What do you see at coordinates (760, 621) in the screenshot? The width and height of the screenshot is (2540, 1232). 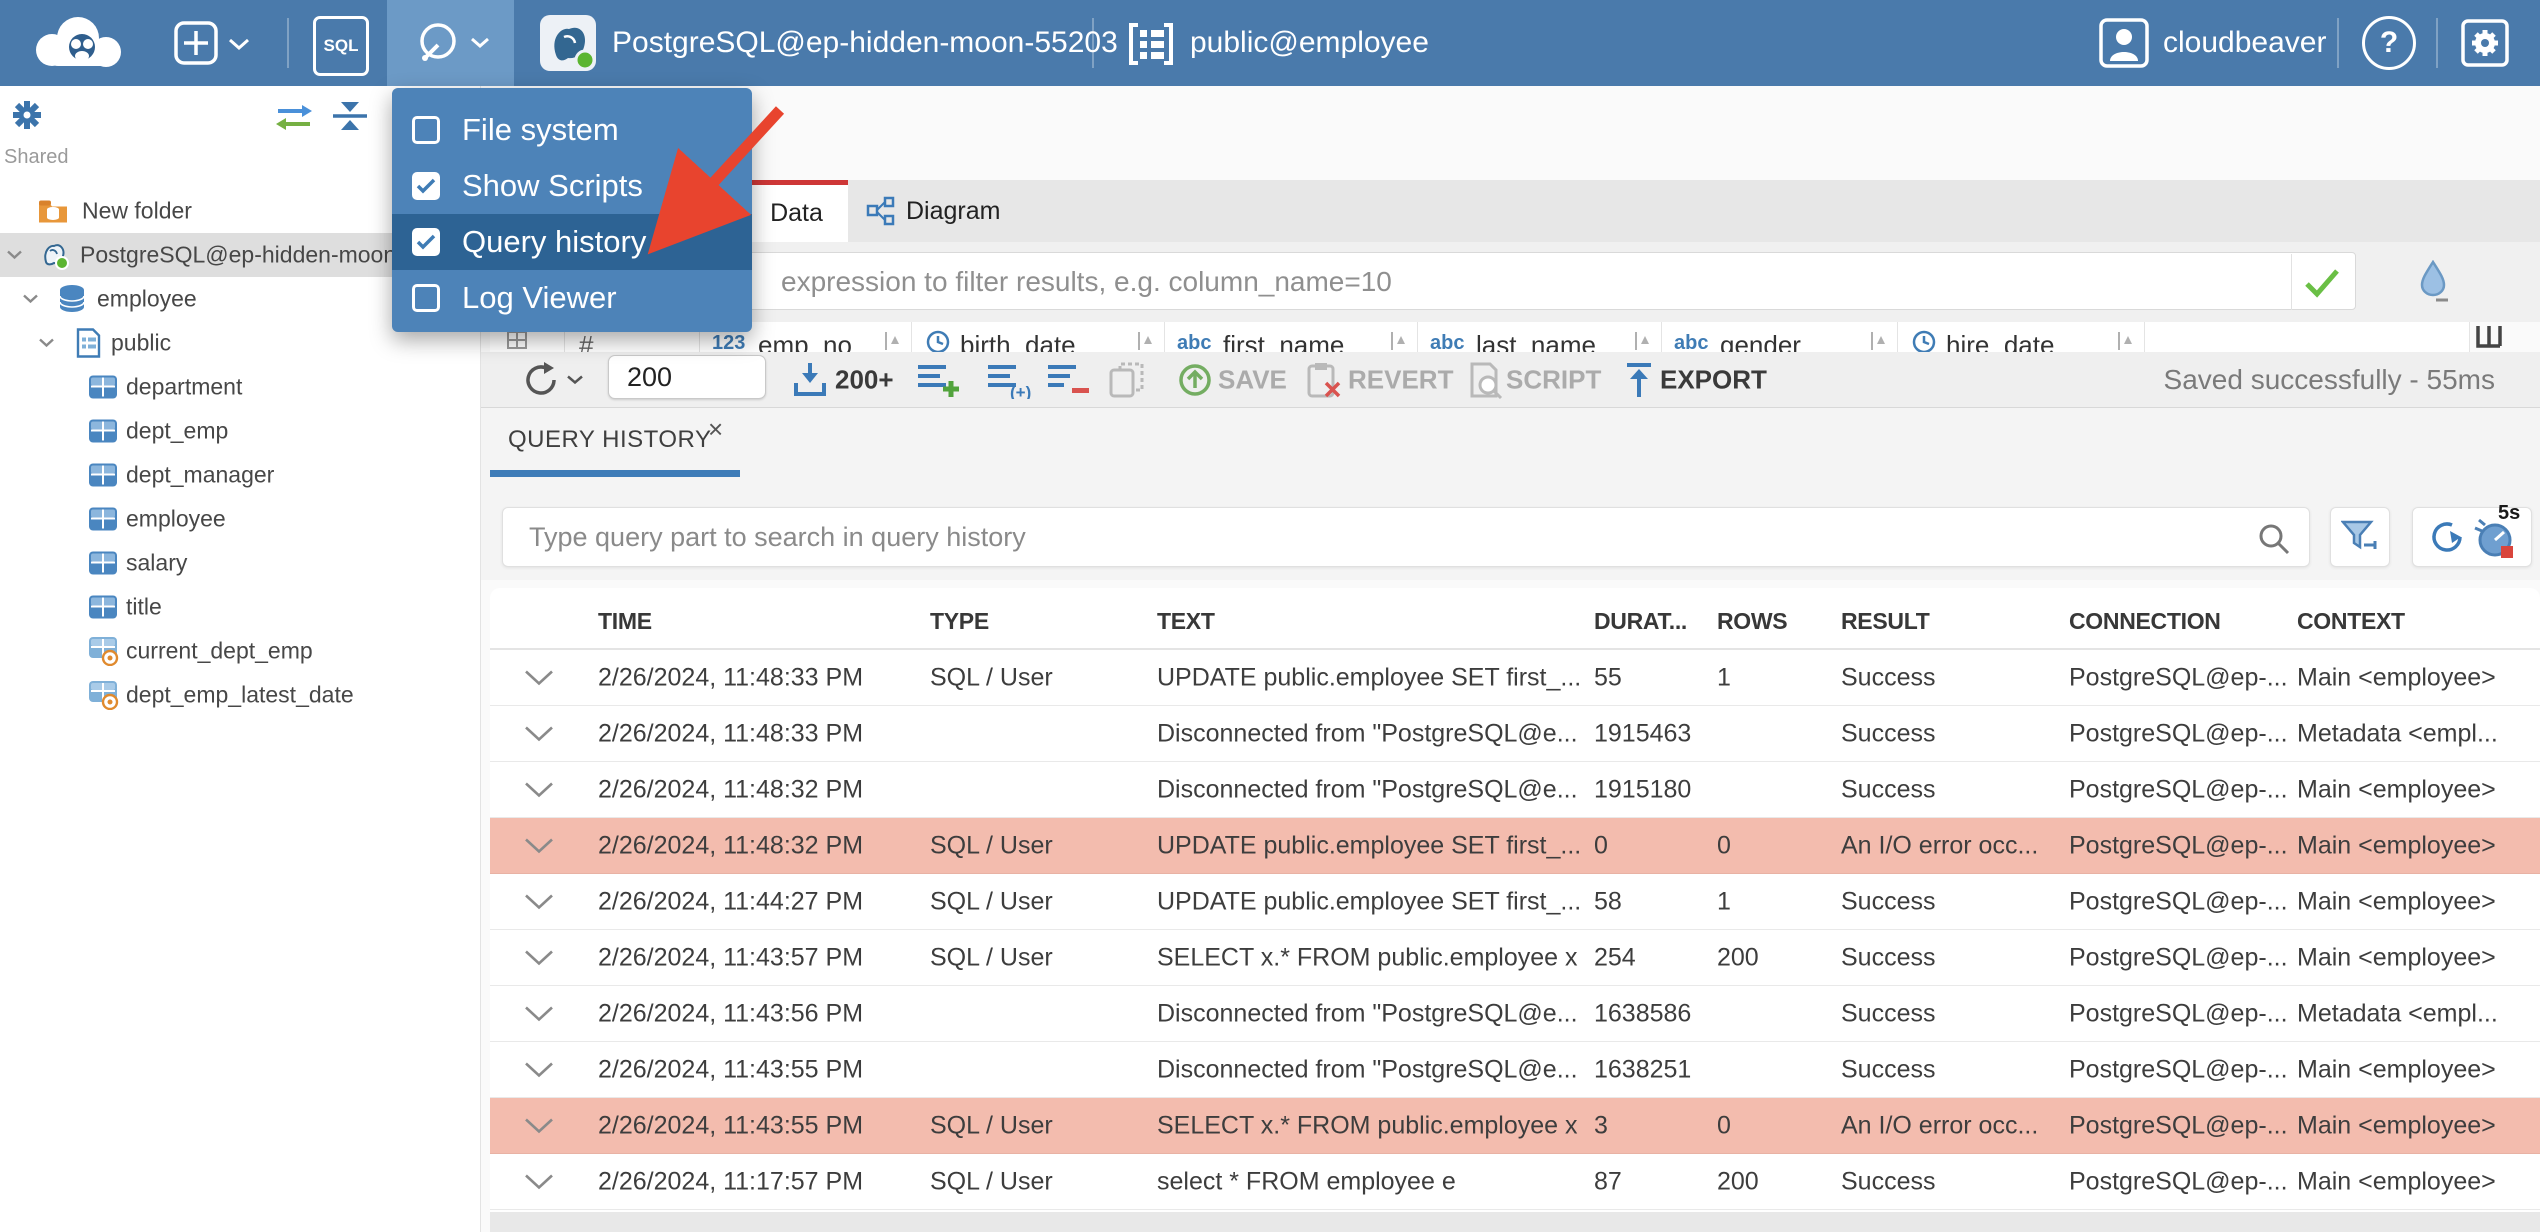 I see `col-header-time: TIME` at bounding box center [760, 621].